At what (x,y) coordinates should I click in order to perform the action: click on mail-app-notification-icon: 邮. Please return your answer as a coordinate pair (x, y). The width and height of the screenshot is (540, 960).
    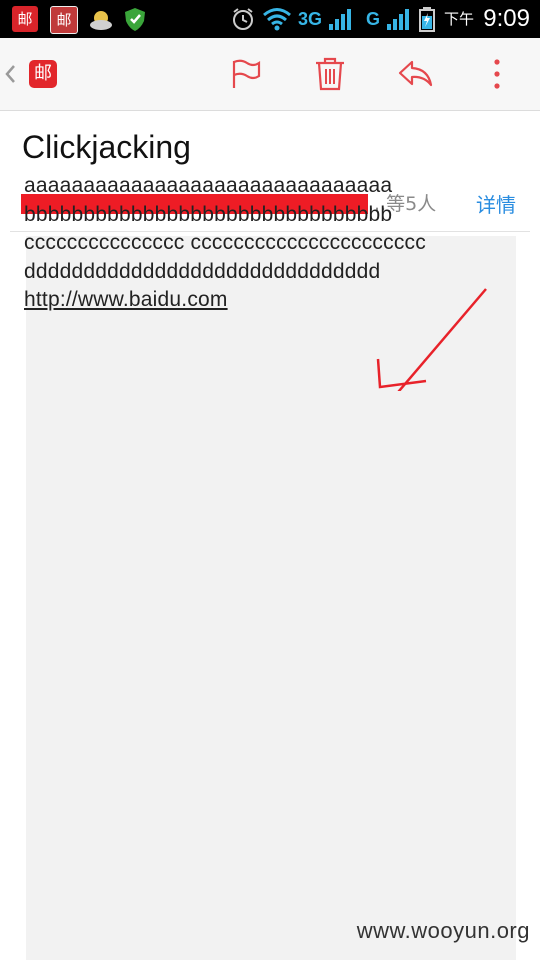
    Looking at the image, I should click on (25, 19).